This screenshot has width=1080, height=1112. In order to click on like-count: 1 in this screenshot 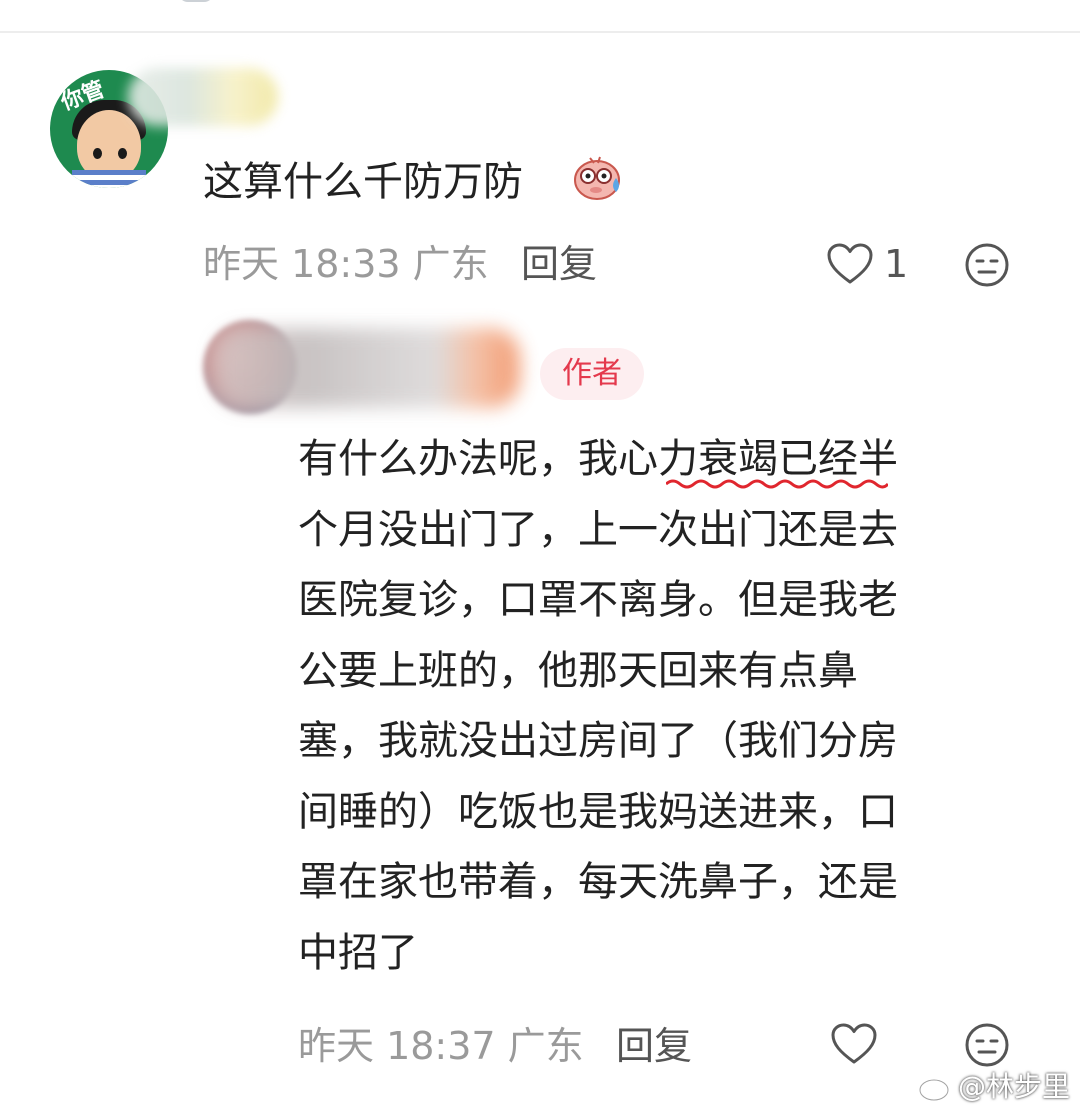, I will do `click(896, 264)`.